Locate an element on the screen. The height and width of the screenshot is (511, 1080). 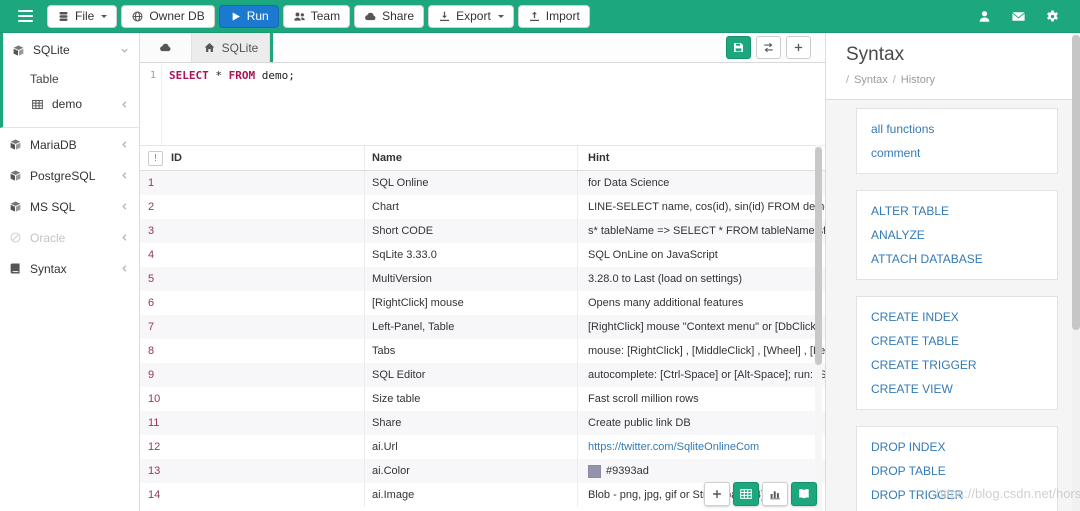
user-icon is located at coordinates (984, 16).